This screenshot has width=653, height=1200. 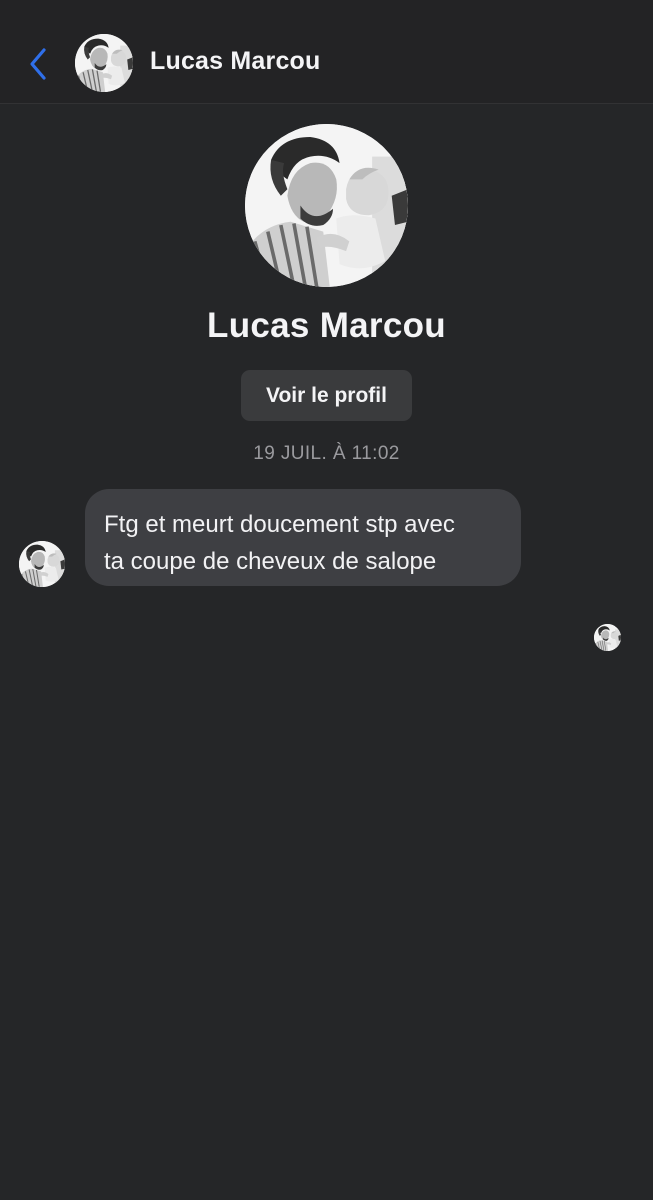 I want to click on view-profile-button: Voir le profil, so click(x=326, y=395).